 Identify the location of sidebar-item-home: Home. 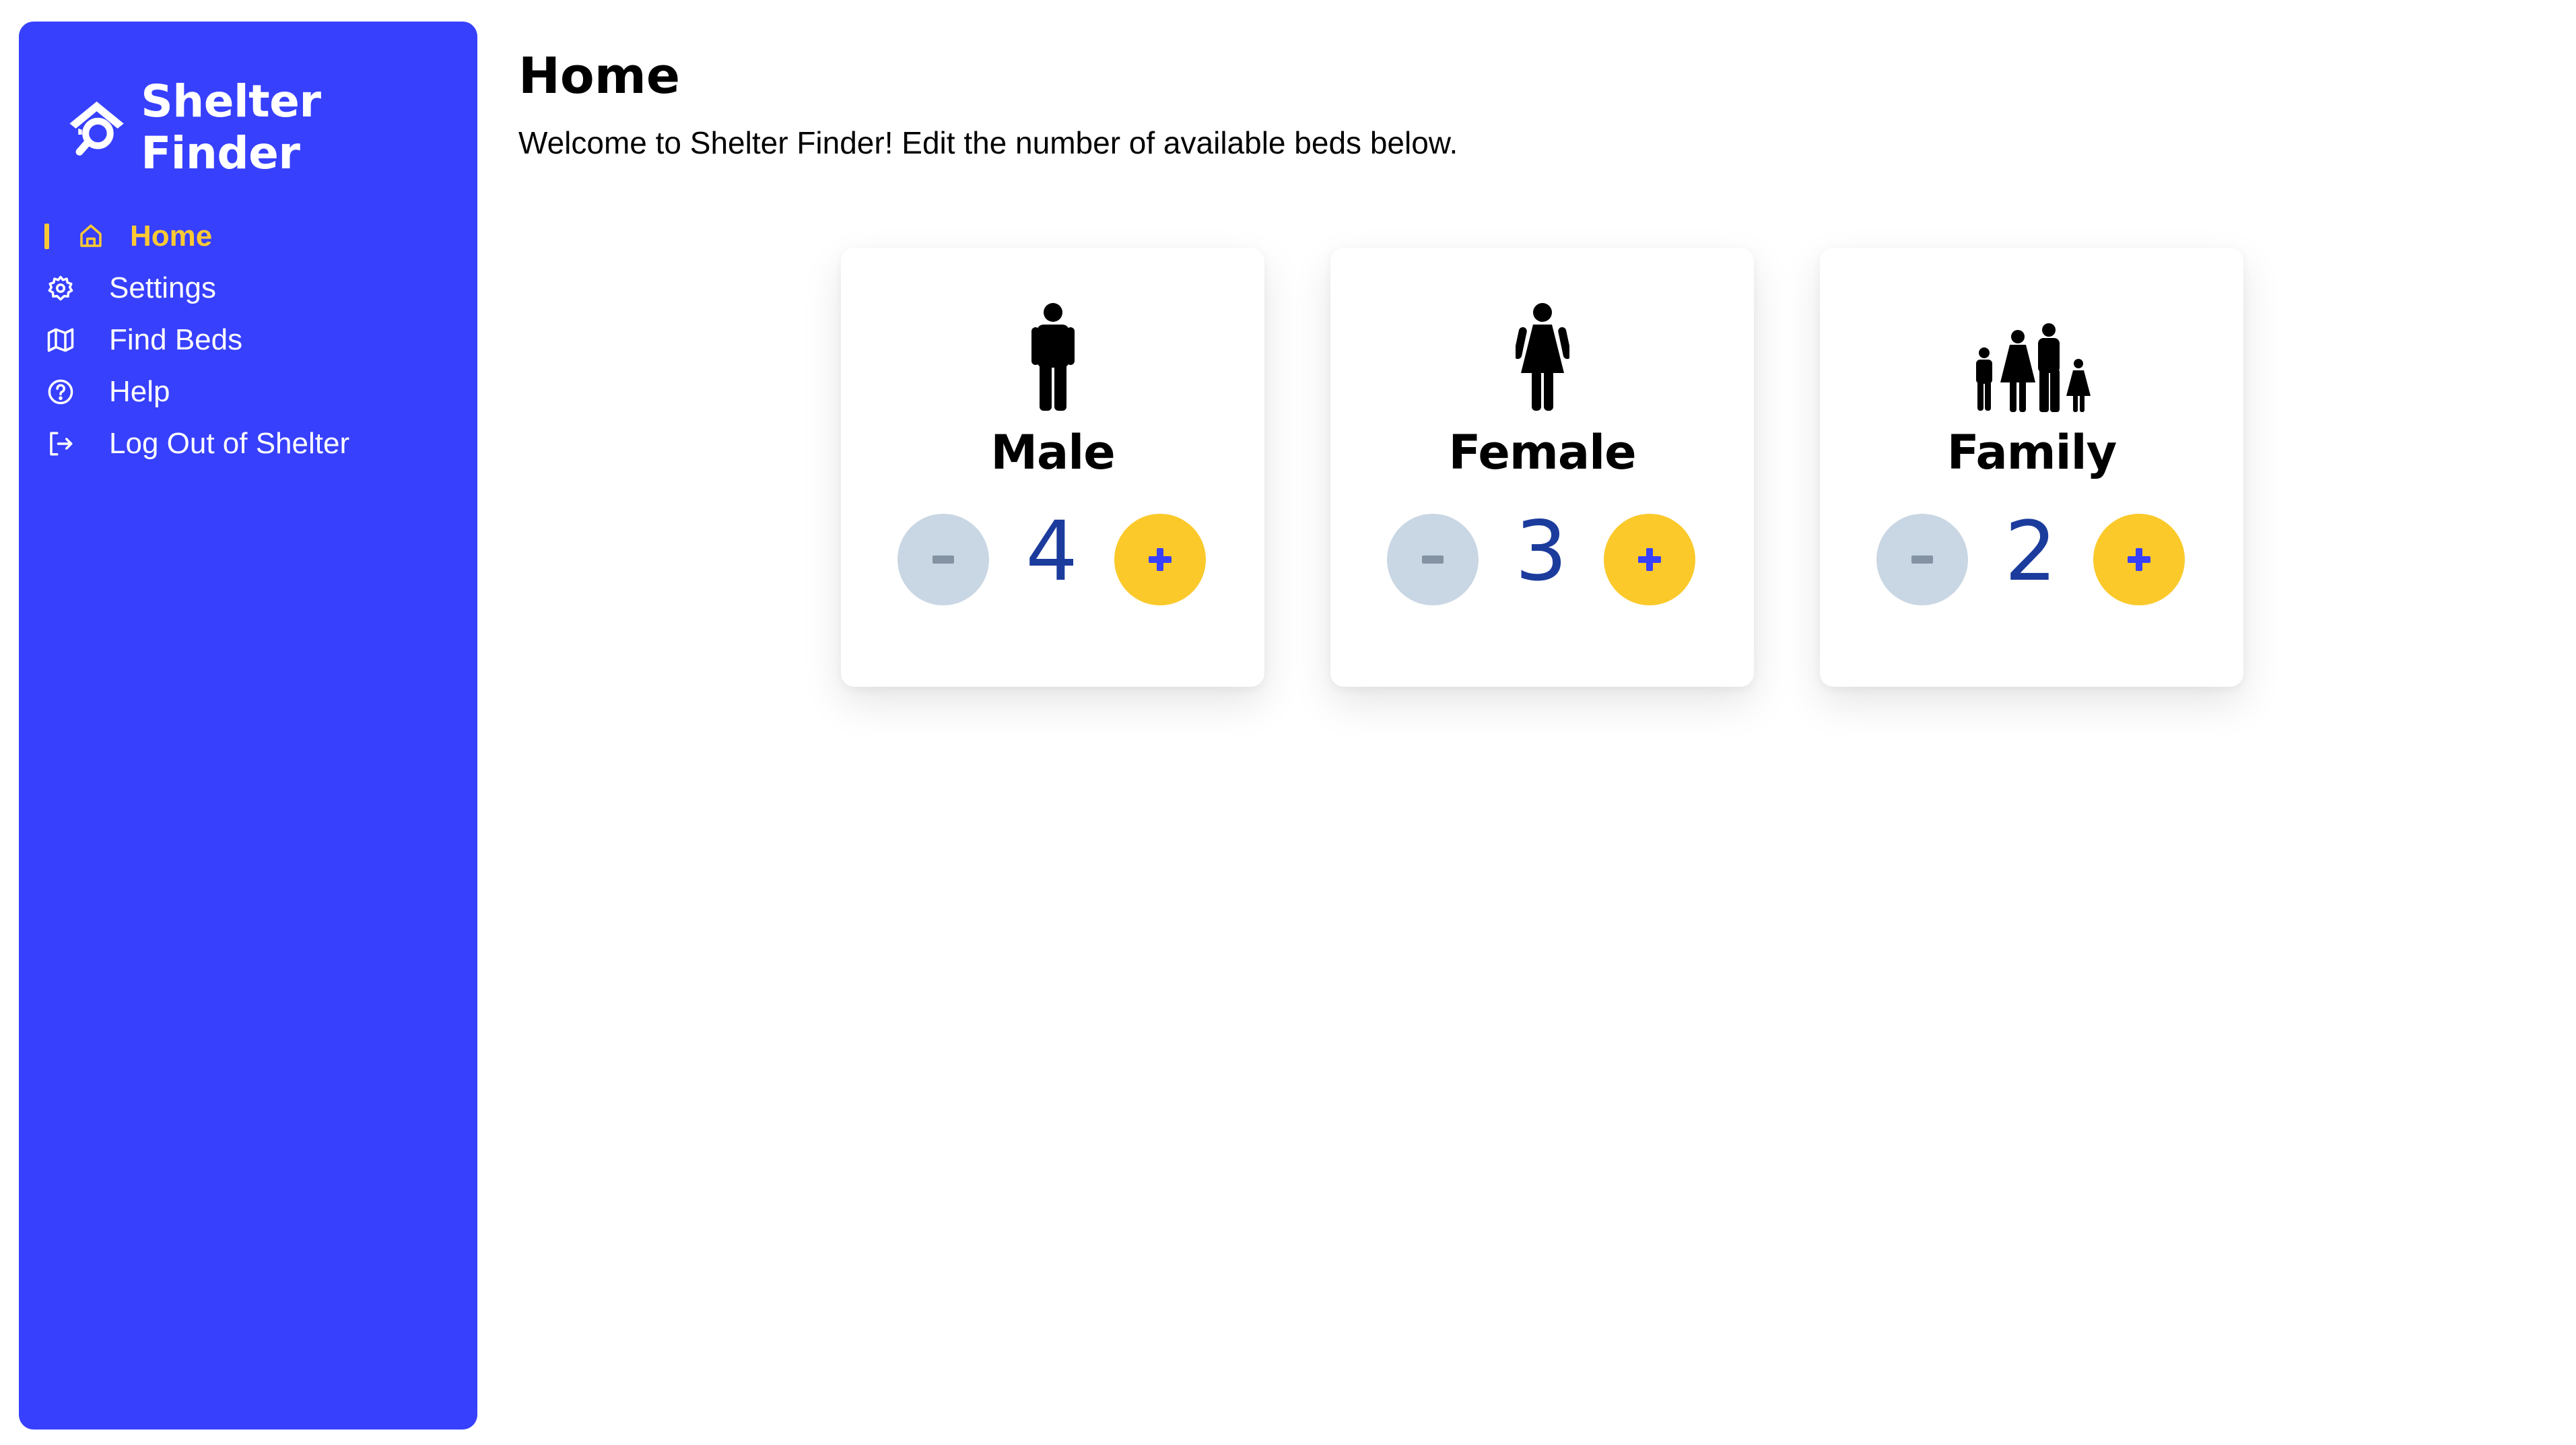
(197, 236).